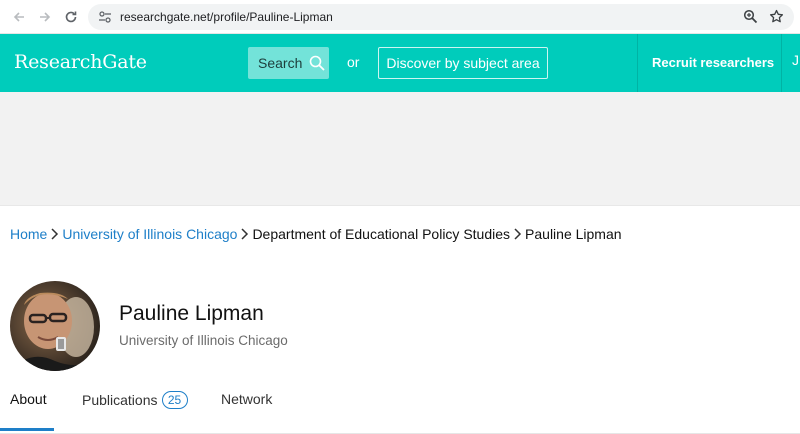  I want to click on breadcrumb-institution: University of Illinois Chicago, so click(149, 234).